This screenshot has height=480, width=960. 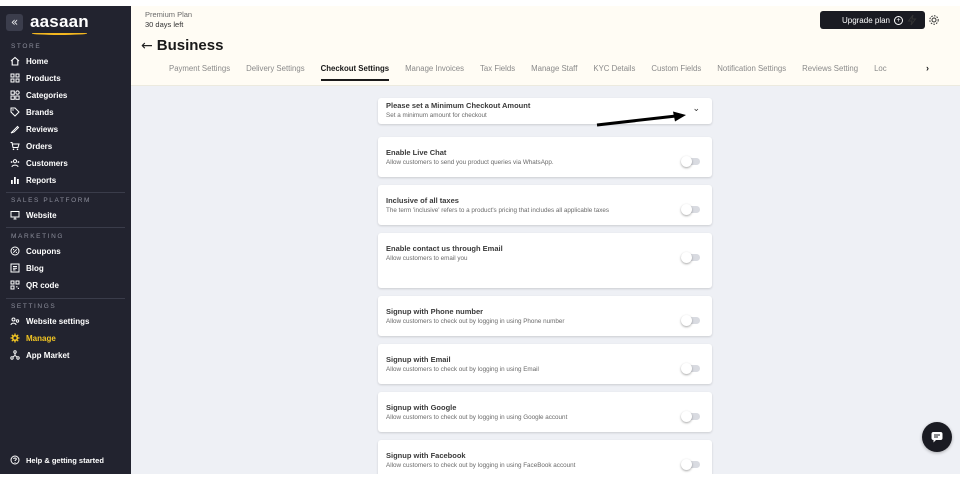 What do you see at coordinates (422, 200) in the screenshot?
I see `setting-title: Inclusive of all taxes` at bounding box center [422, 200].